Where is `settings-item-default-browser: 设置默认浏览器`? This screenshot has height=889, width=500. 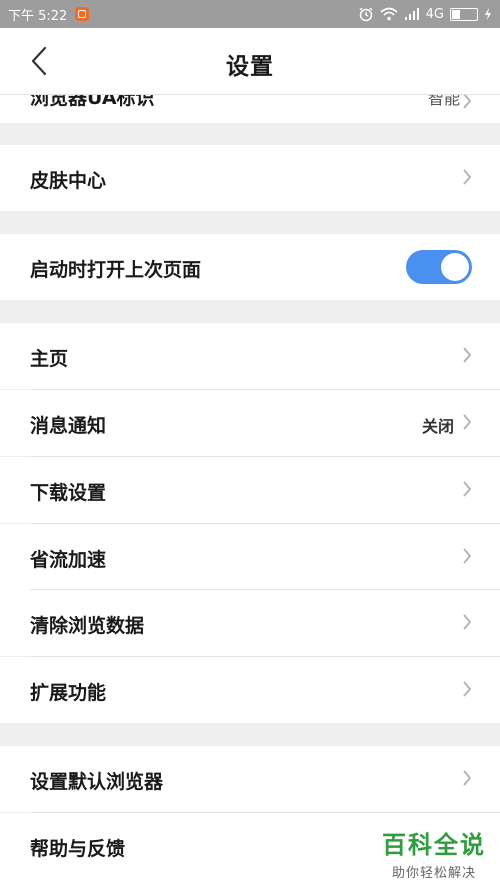
settings-item-default-browser: 设置默认浏览器 is located at coordinates (250, 779).